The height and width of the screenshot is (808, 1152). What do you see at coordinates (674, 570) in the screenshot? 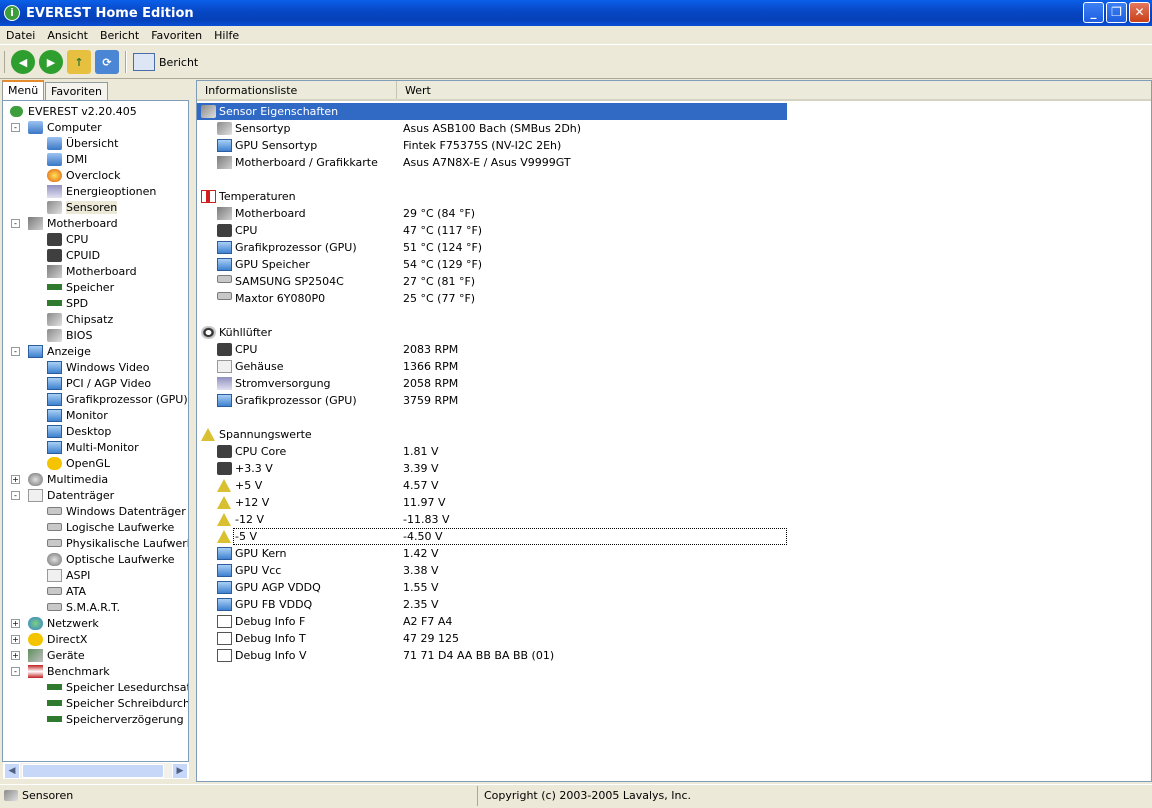
I see `list-row: GPU Vcc 3.38 V` at bounding box center [674, 570].